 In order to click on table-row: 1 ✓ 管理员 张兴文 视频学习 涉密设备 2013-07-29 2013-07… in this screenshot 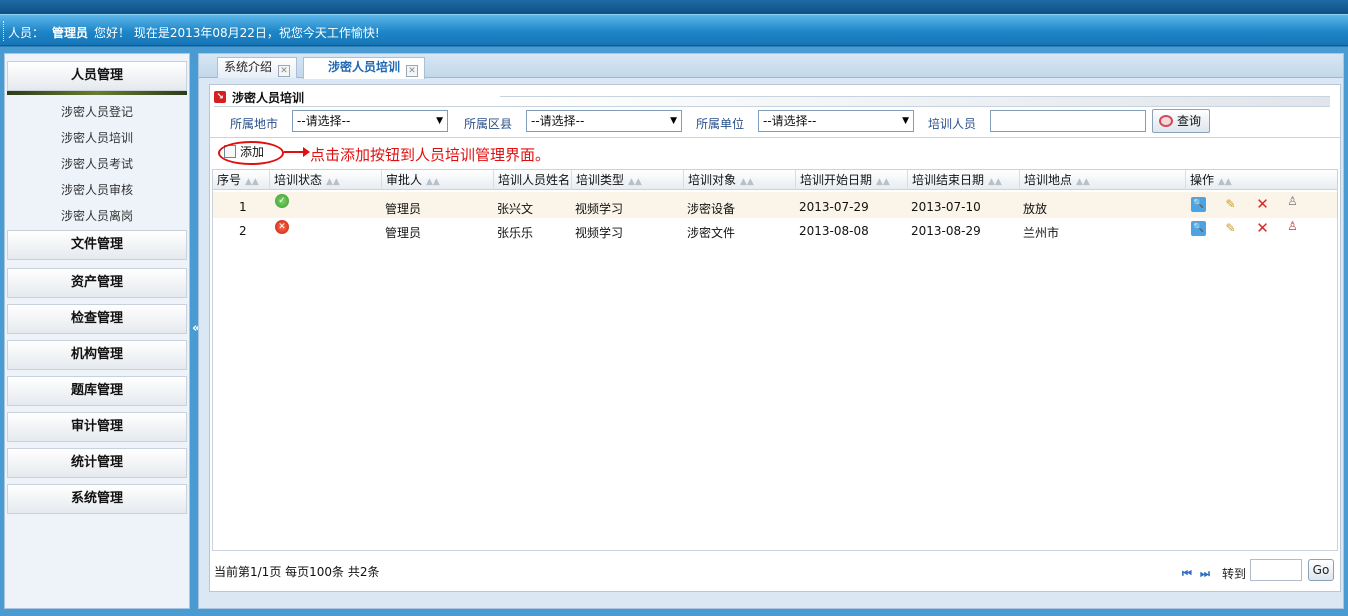, I will do `click(775, 205)`.